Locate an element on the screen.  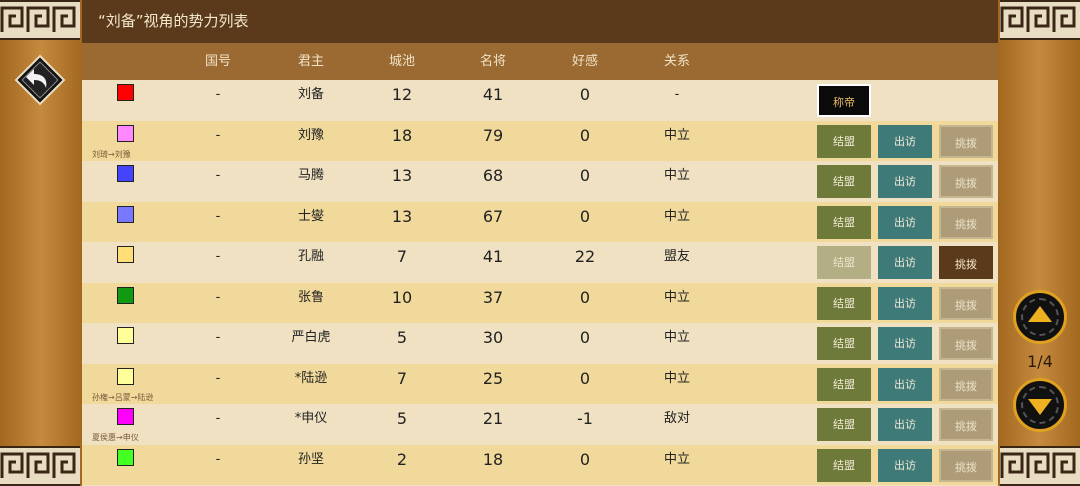
relation-cell: 敌对 is located at coordinates (677, 418).